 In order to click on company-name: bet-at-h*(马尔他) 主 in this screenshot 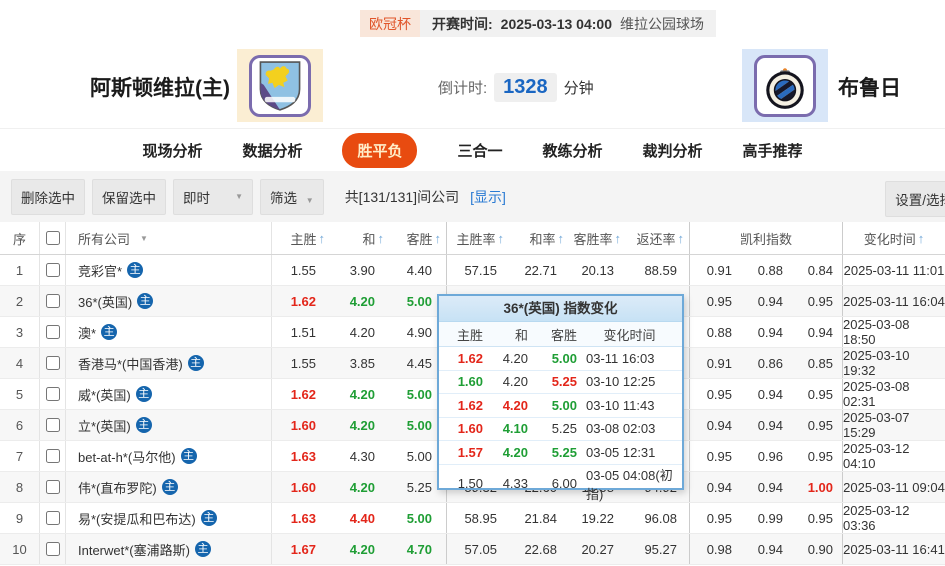, I will do `click(169, 456)`.